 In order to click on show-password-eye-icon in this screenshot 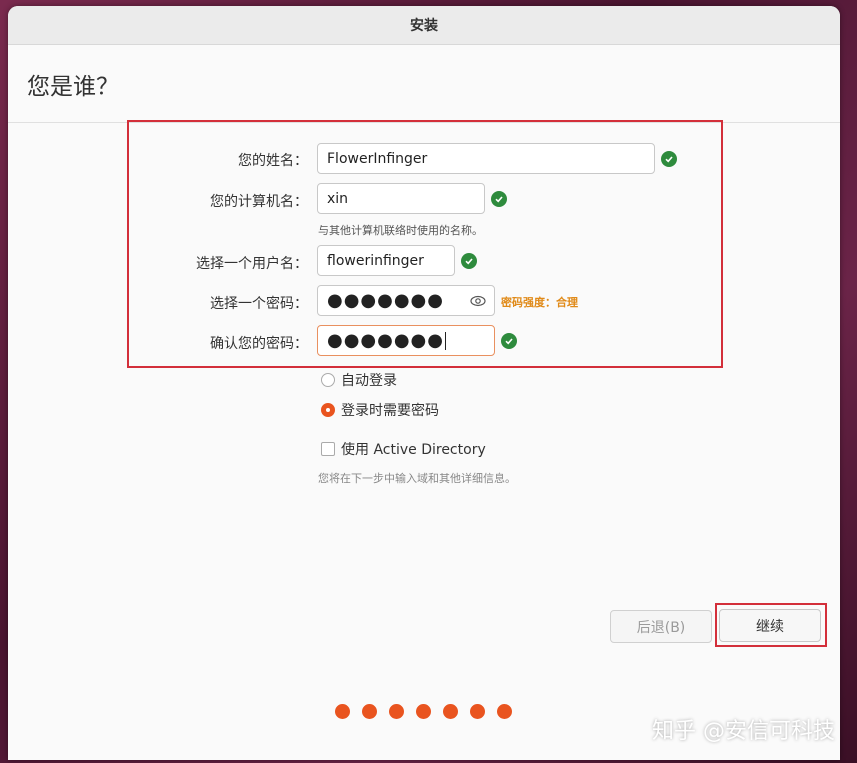, I will do `click(478, 303)`.